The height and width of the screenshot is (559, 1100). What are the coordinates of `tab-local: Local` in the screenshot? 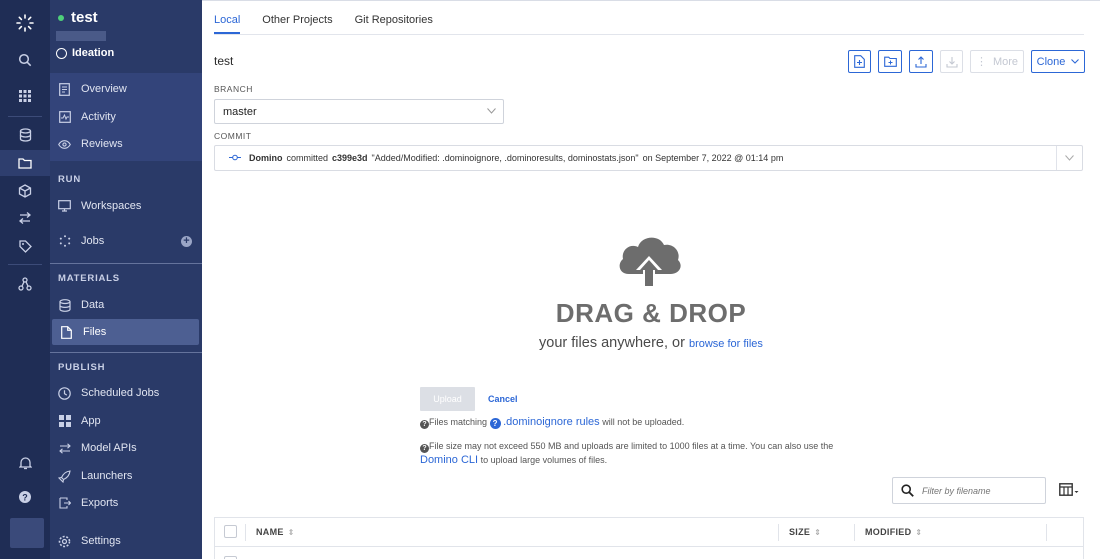 It's located at (227, 24).